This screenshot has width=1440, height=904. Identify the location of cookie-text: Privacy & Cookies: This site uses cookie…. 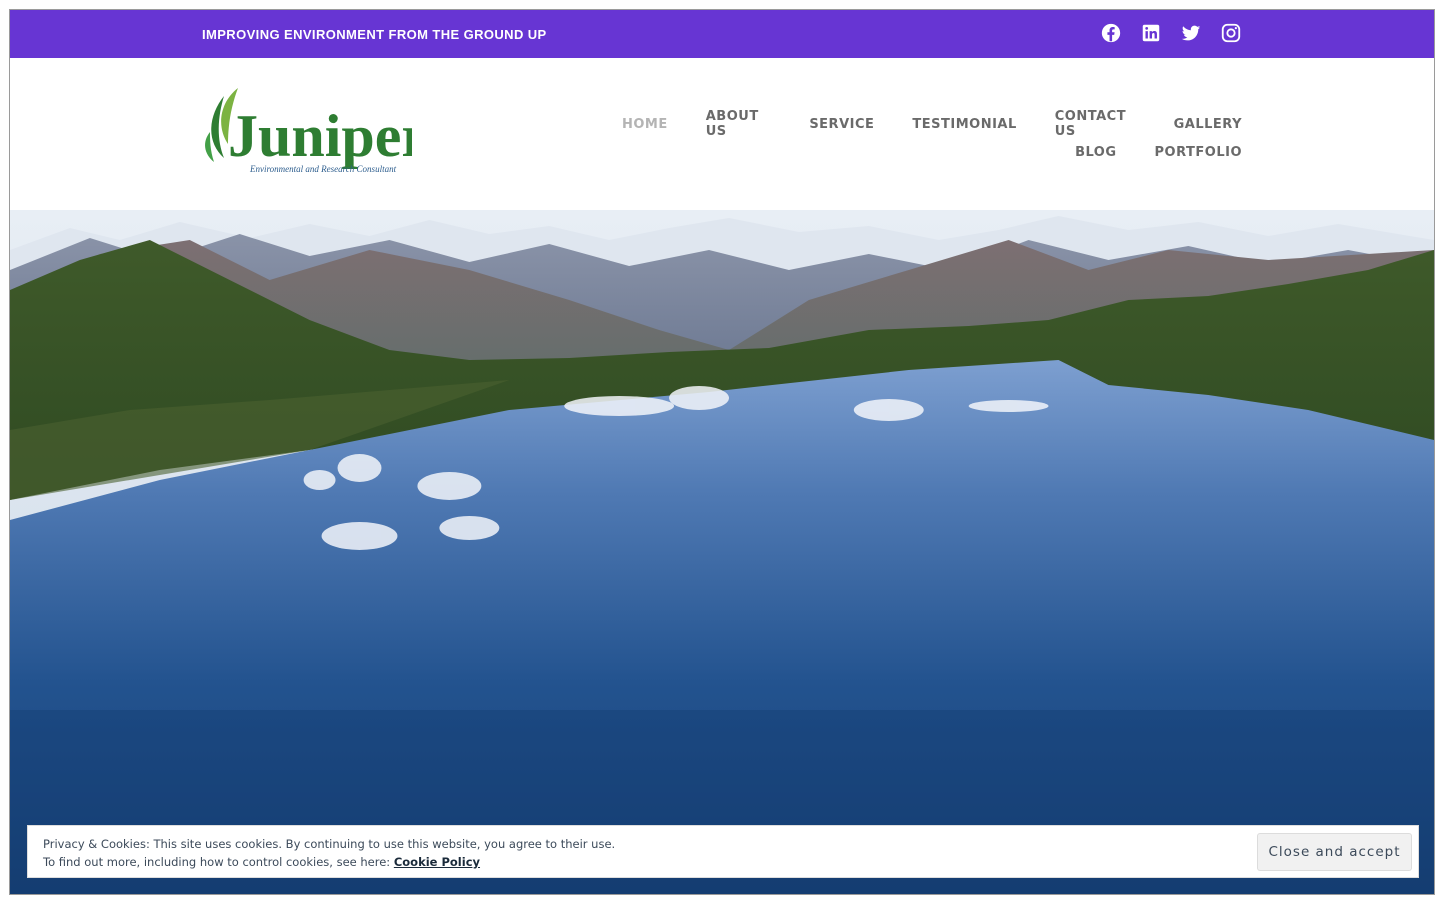
(329, 853).